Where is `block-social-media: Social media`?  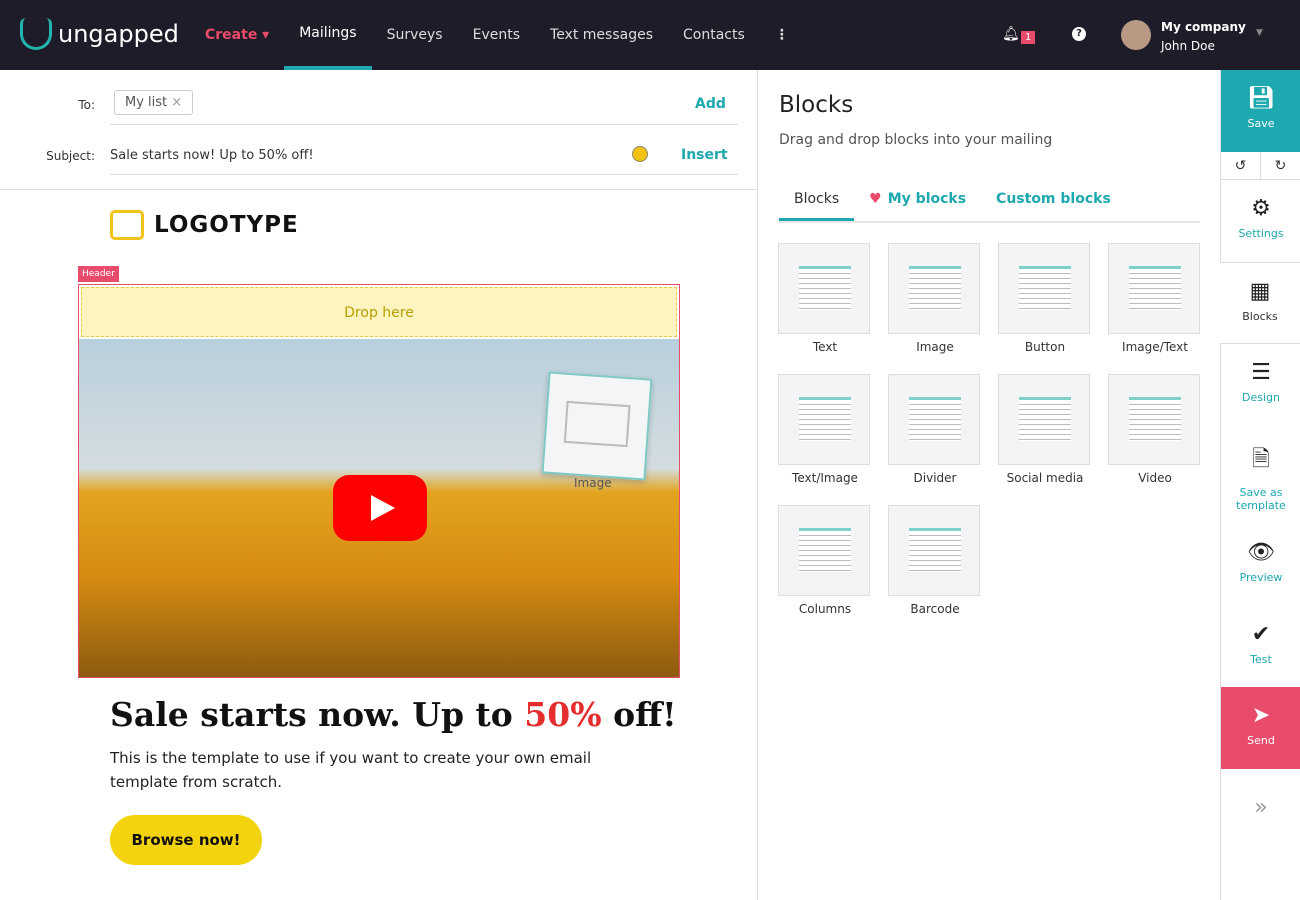 block-social-media: Social media is located at coordinates (1044, 429).